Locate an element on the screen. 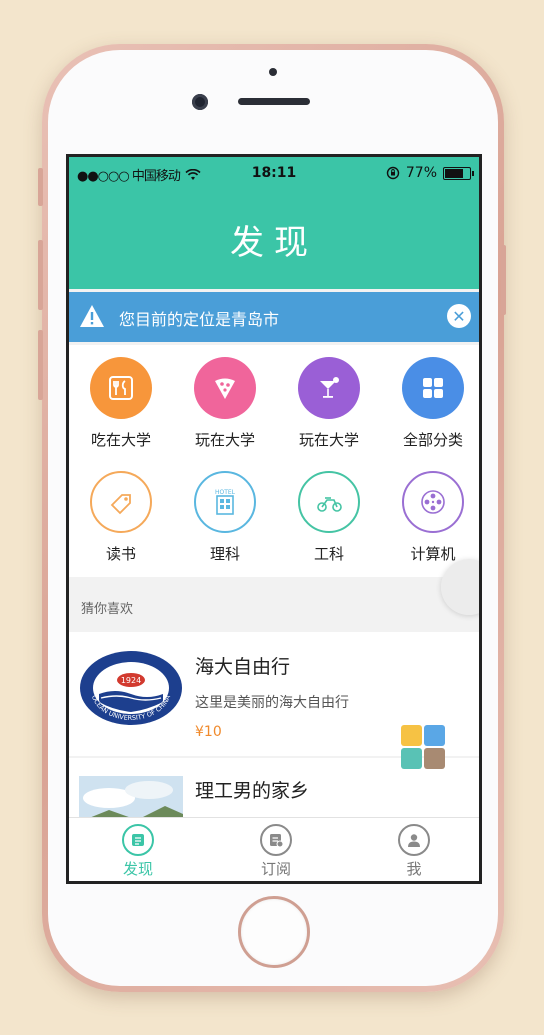 Image resolution: width=544 pixels, height=1035 pixels. category-reading: 读书 is located at coordinates (121, 517).